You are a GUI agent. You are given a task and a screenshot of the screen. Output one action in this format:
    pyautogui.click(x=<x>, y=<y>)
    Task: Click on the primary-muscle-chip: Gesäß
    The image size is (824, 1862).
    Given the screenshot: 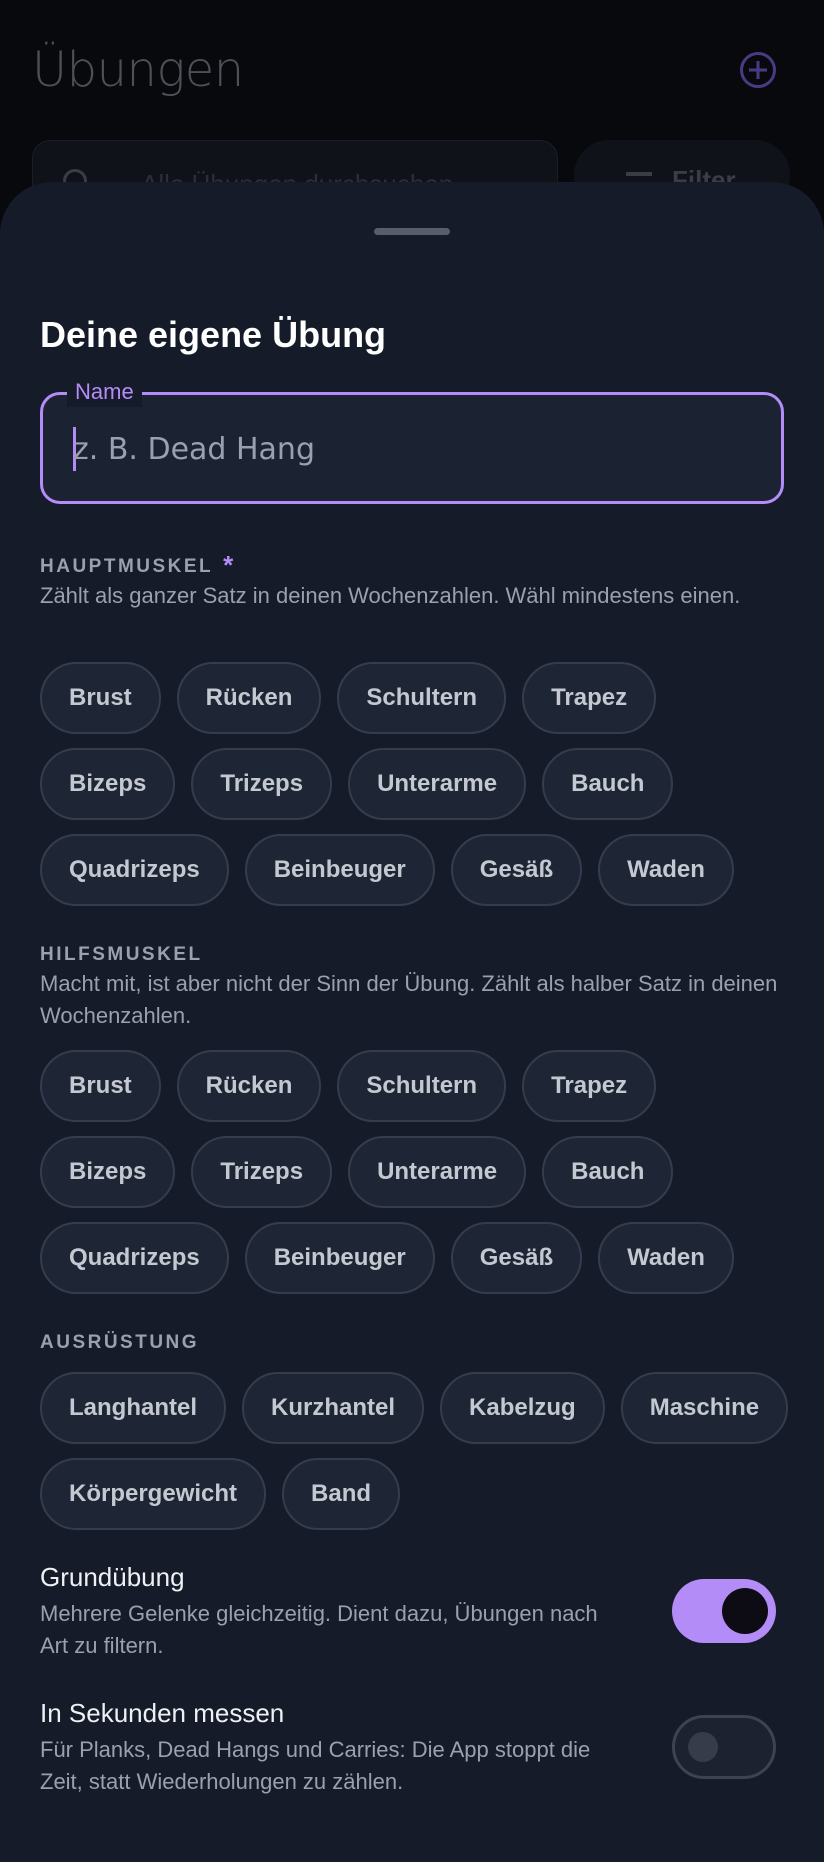 What is the action you would take?
    pyautogui.click(x=516, y=870)
    